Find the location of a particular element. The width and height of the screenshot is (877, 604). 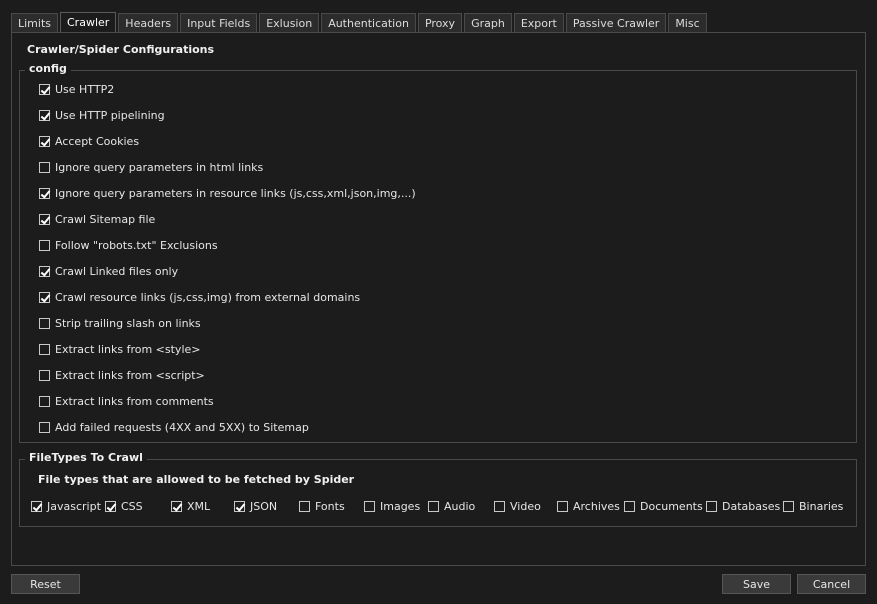

filetype-option-label: Video is located at coordinates (525, 506).